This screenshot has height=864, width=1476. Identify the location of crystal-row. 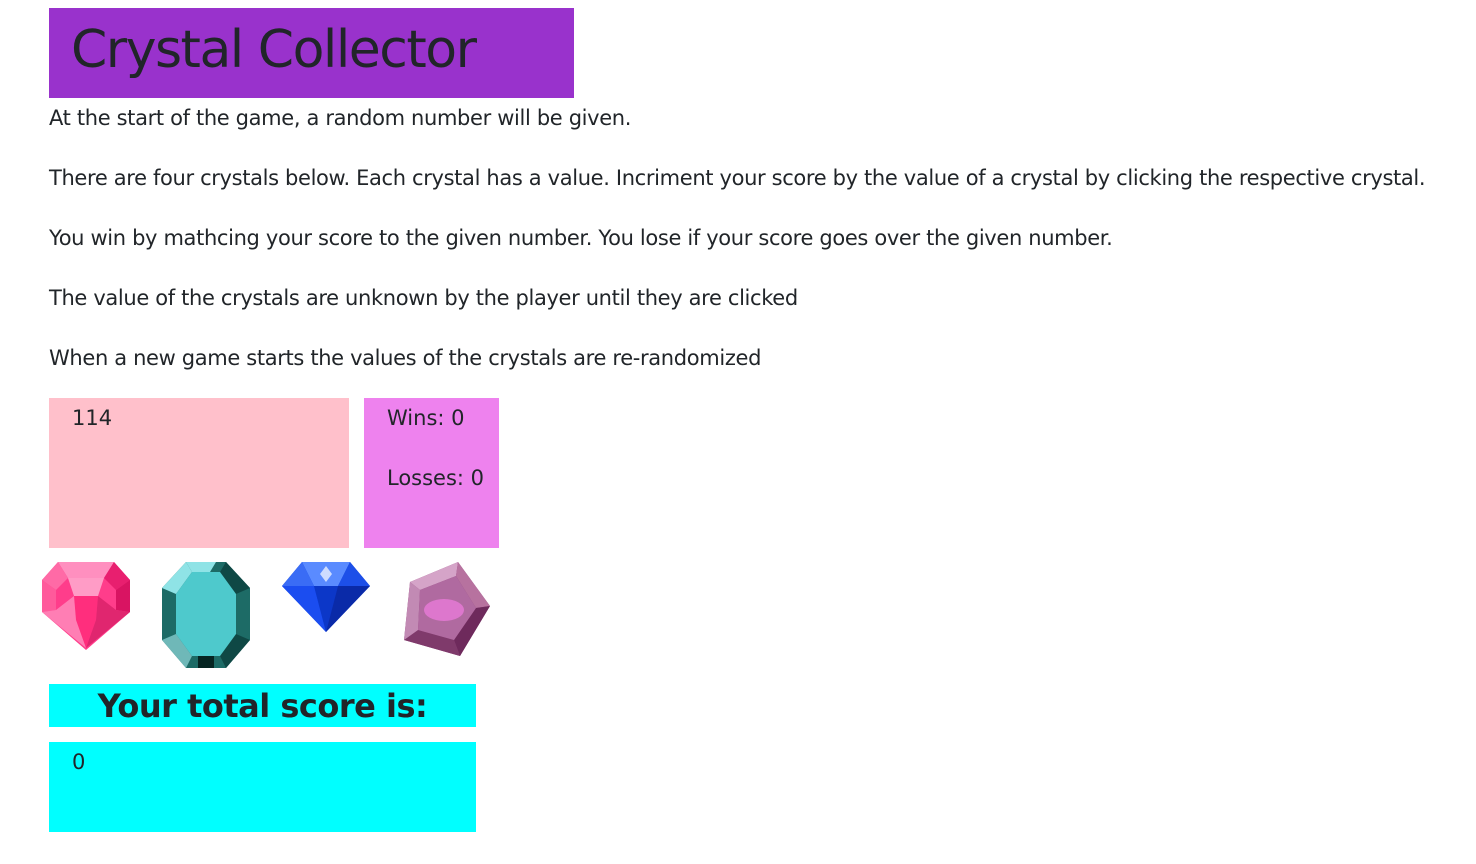
(280, 615).